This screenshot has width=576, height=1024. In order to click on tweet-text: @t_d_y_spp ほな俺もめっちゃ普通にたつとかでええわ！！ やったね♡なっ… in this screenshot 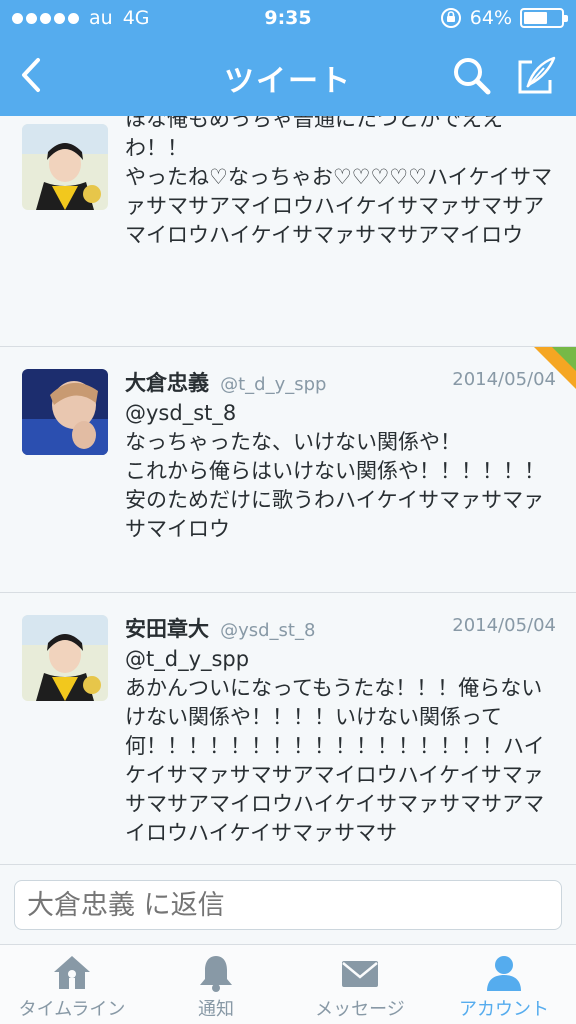, I will do `click(339, 181)`.